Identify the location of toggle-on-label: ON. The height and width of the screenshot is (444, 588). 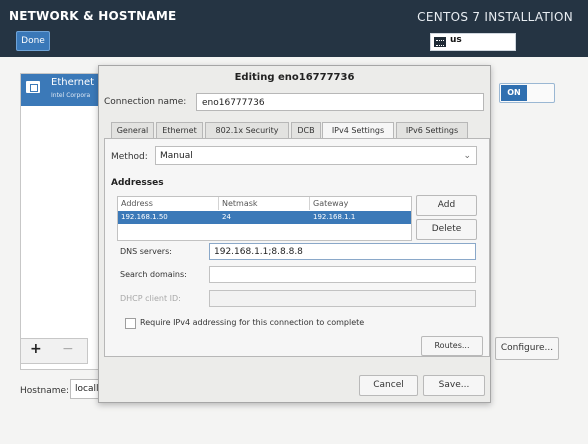
(514, 93).